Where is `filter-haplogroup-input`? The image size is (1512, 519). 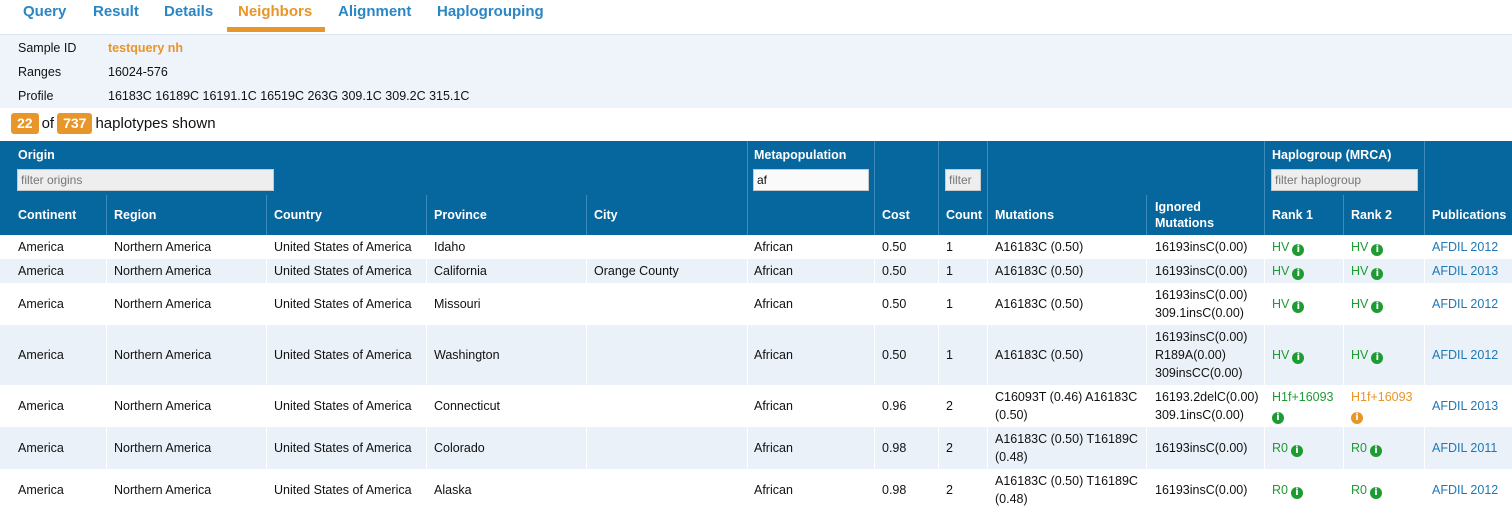
filter-haplogroup-input is located at coordinates (1344, 180).